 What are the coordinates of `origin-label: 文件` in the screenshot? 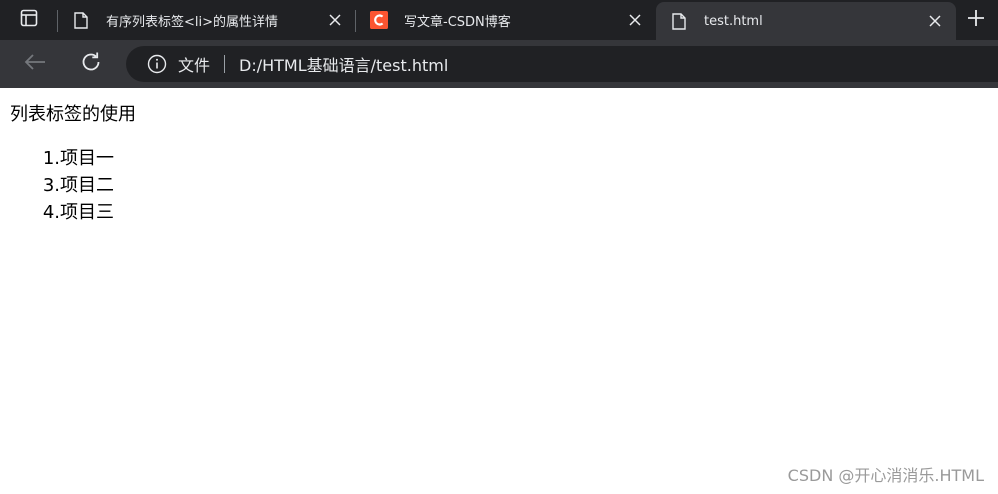 It's located at (194, 65).